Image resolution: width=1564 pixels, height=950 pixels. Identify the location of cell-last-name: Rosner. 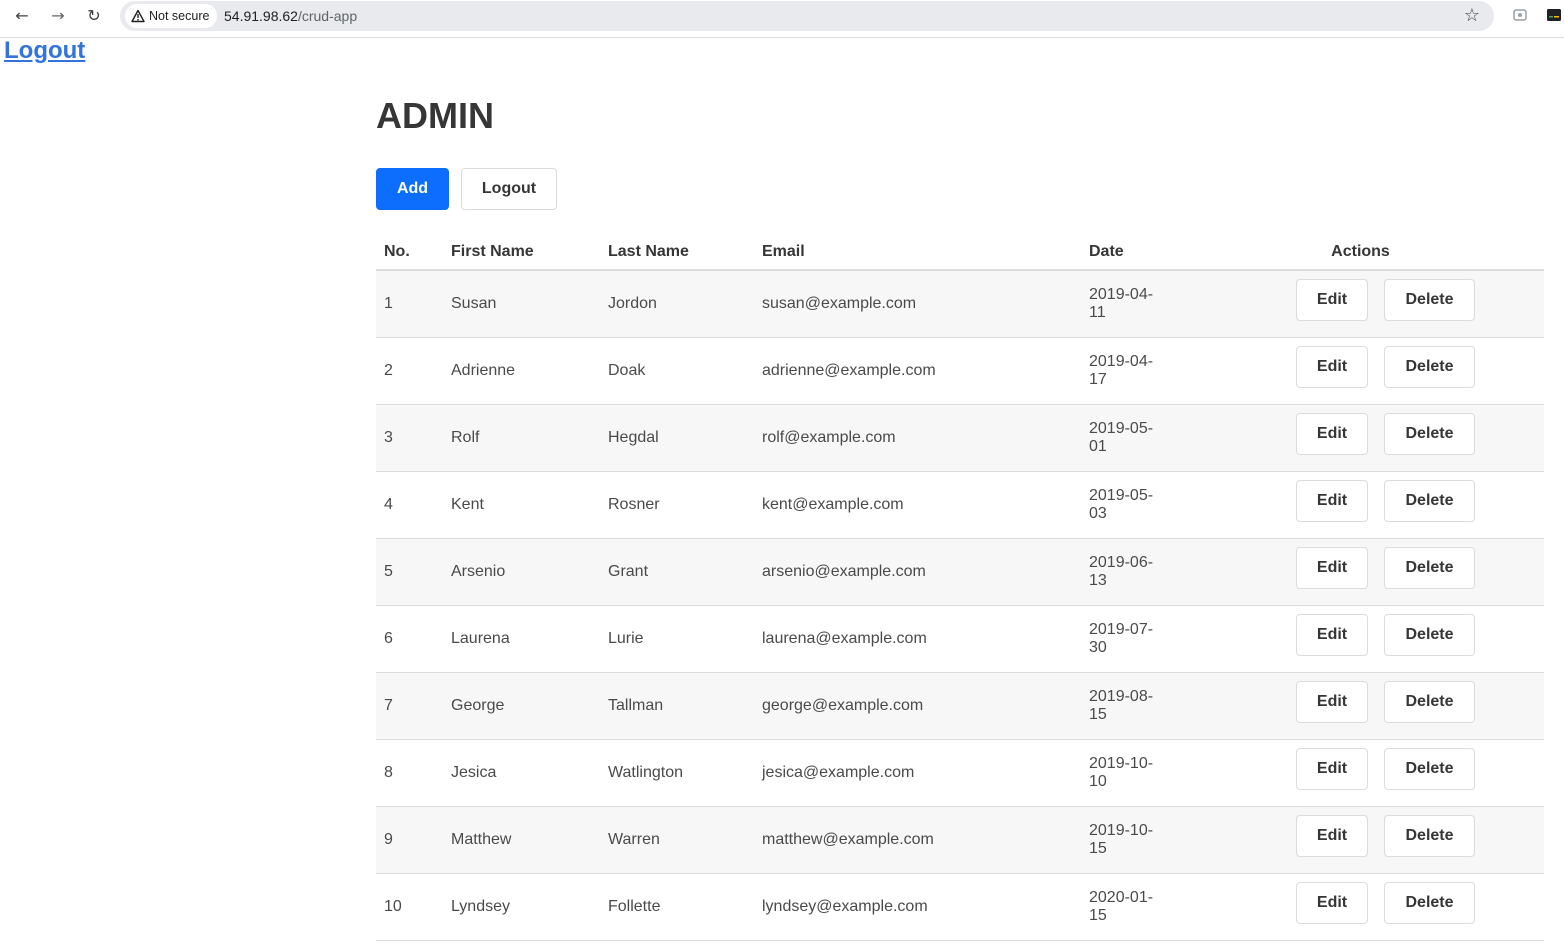
(677, 505).